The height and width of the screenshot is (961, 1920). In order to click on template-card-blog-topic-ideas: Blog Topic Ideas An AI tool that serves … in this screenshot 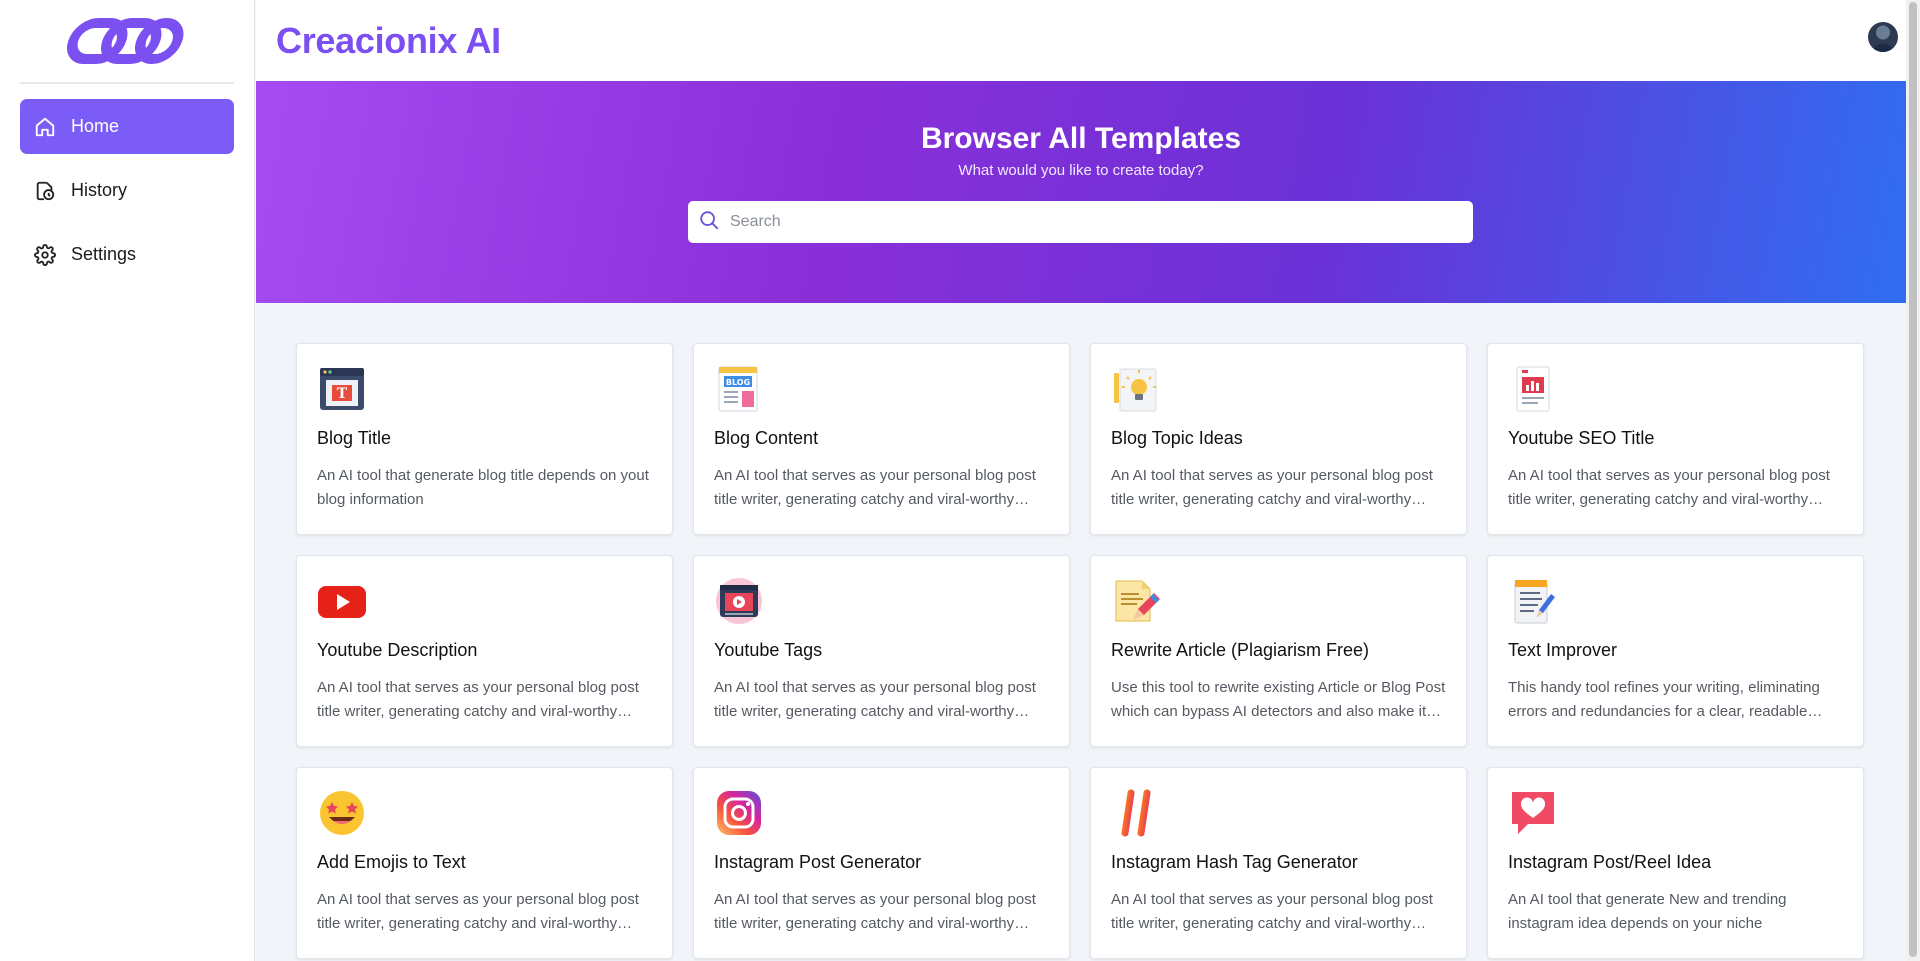, I will do `click(1278, 439)`.